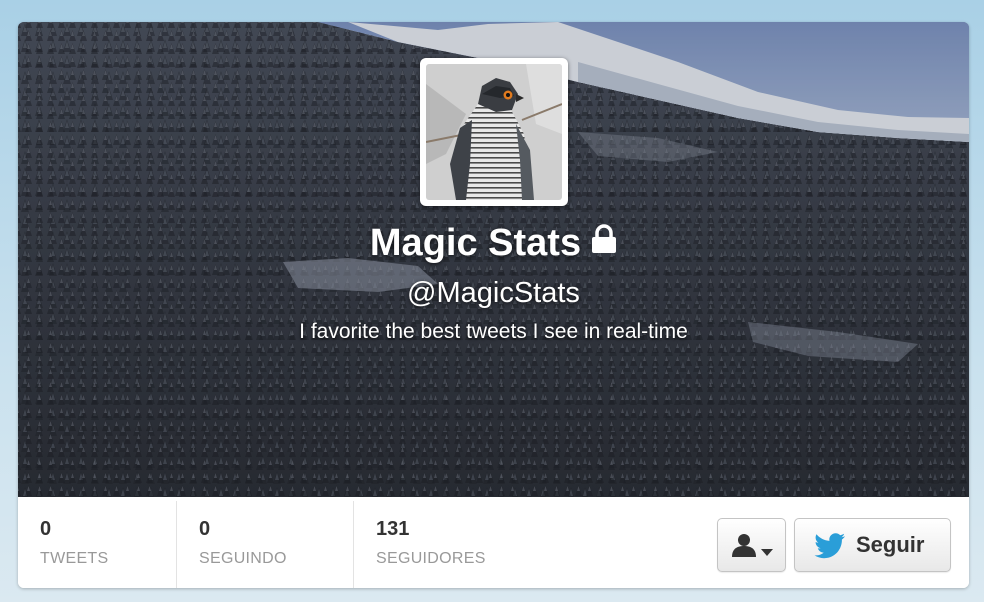 Image resolution: width=984 pixels, height=602 pixels. I want to click on stat-tweets-label: TWEETS, so click(74, 558).